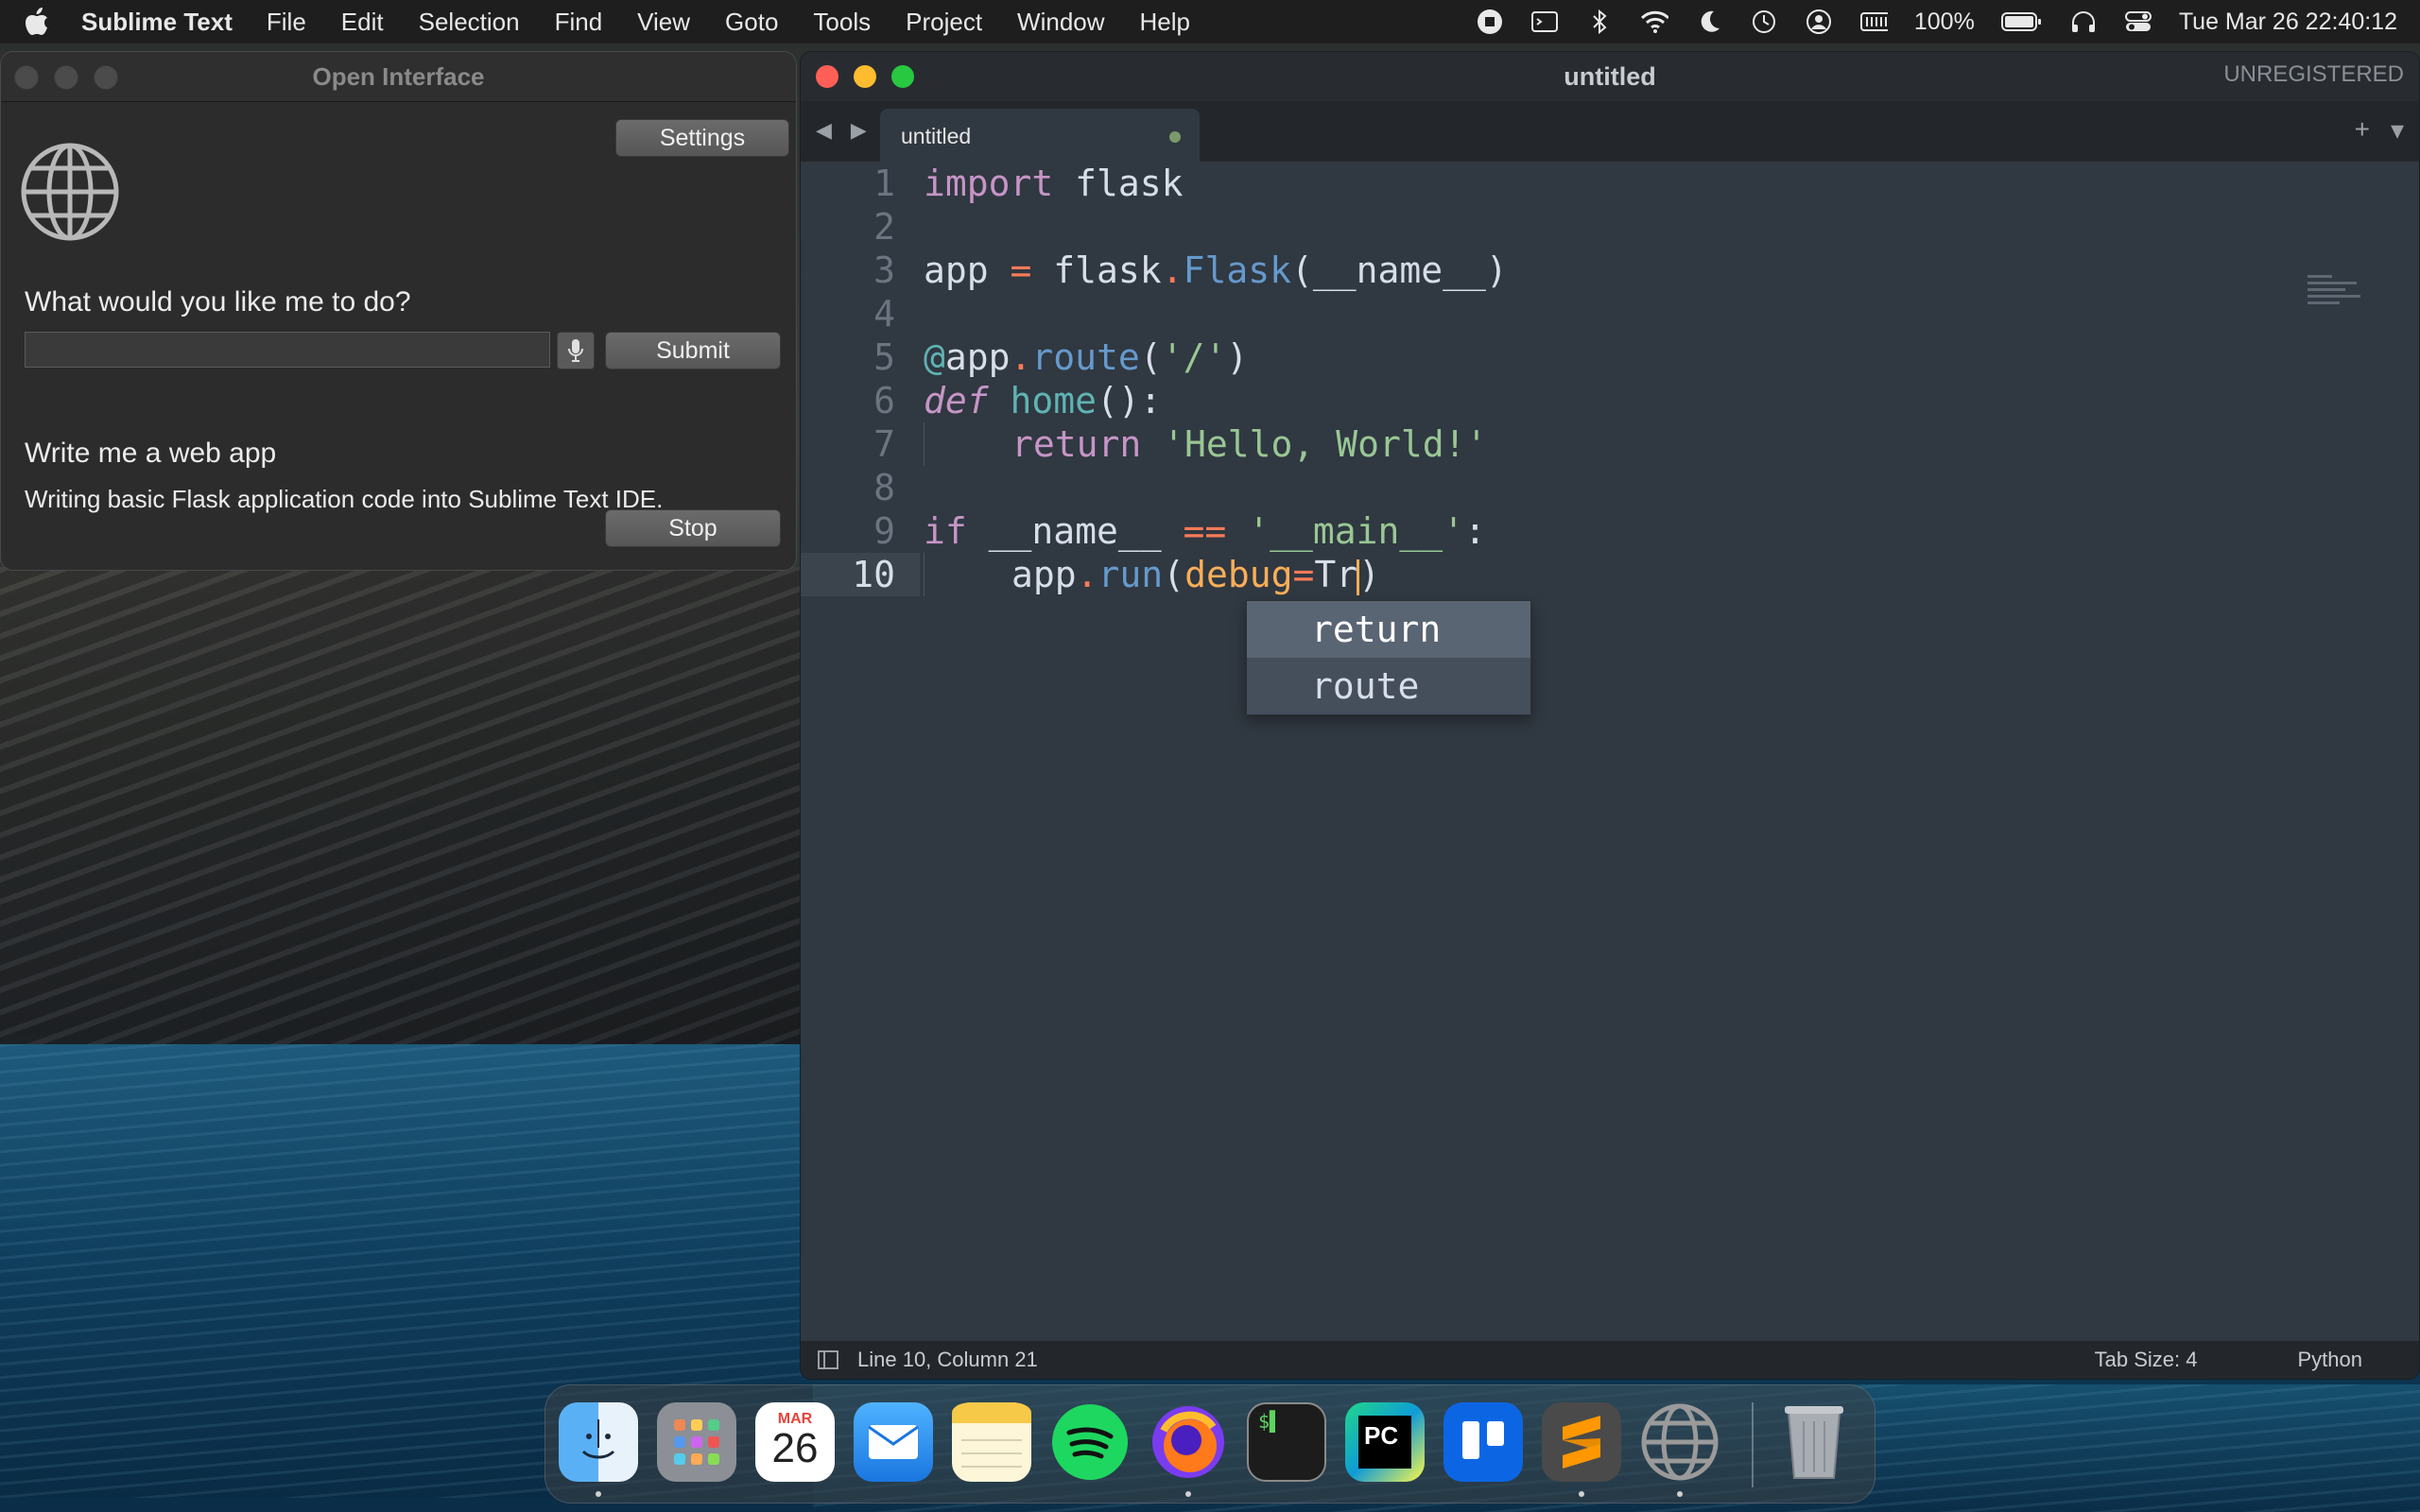 This screenshot has height=1512, width=2420. What do you see at coordinates (1325, 444) in the screenshot?
I see `token: 'Hello, World!'` at bounding box center [1325, 444].